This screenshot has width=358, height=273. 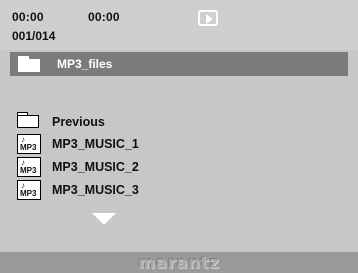 What do you see at coordinates (95, 144) in the screenshot?
I see `list-item-label: MP3_MUSIC_1` at bounding box center [95, 144].